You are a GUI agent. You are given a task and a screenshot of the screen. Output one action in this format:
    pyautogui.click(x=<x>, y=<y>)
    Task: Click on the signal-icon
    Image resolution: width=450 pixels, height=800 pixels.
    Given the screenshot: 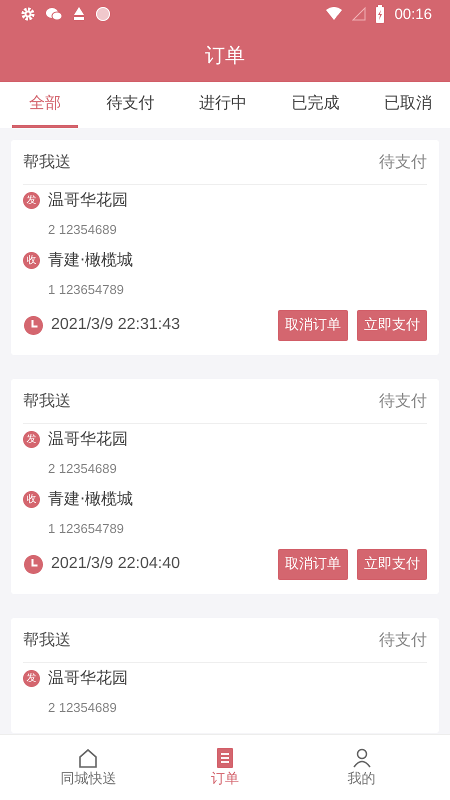 What is the action you would take?
    pyautogui.click(x=359, y=14)
    